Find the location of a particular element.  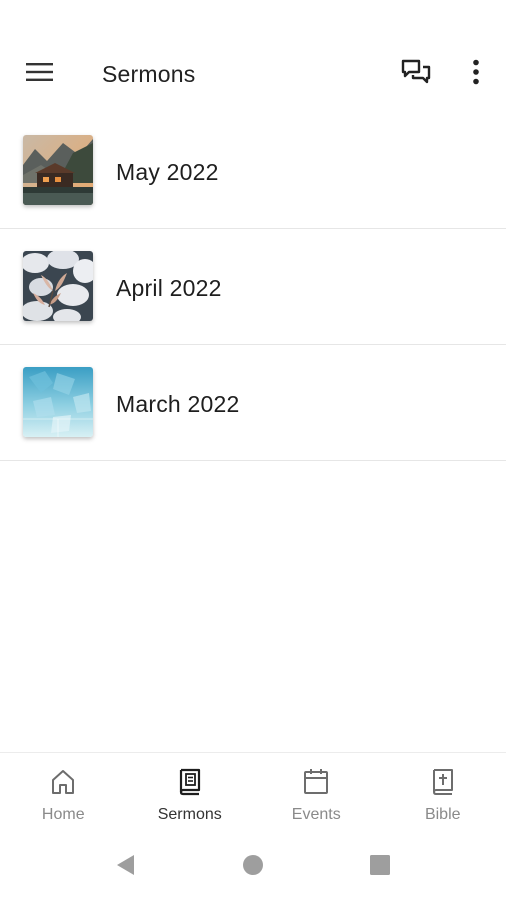

hamburger-menu-icon is located at coordinates (40, 74).